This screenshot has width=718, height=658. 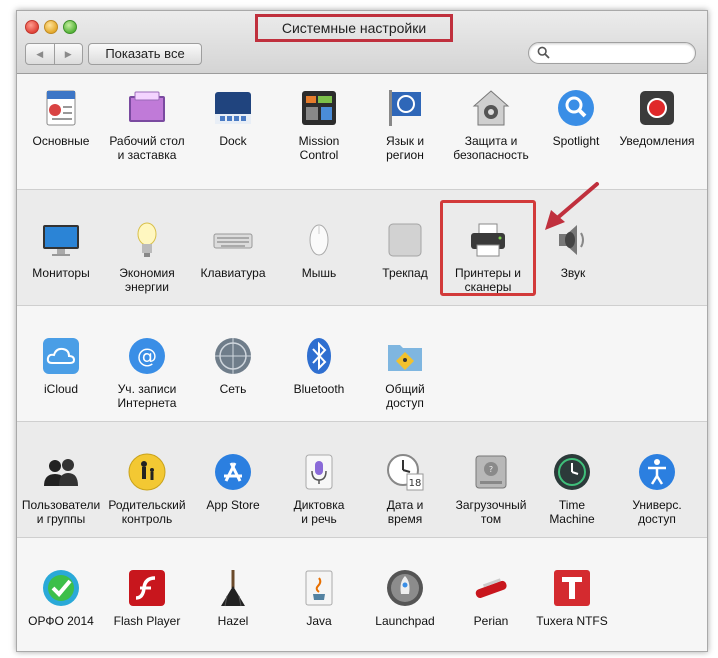 I want to click on pane-app-store: App Store, so click(x=233, y=482).